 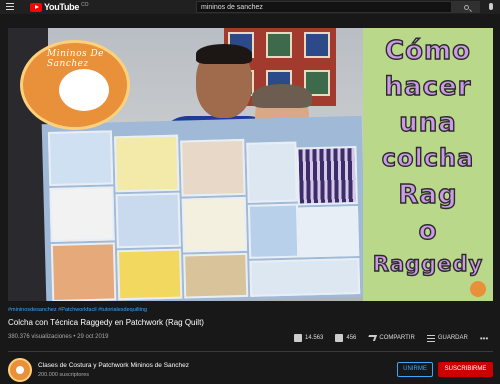 I want to click on dislike-count: 456, so click(x=351, y=338).